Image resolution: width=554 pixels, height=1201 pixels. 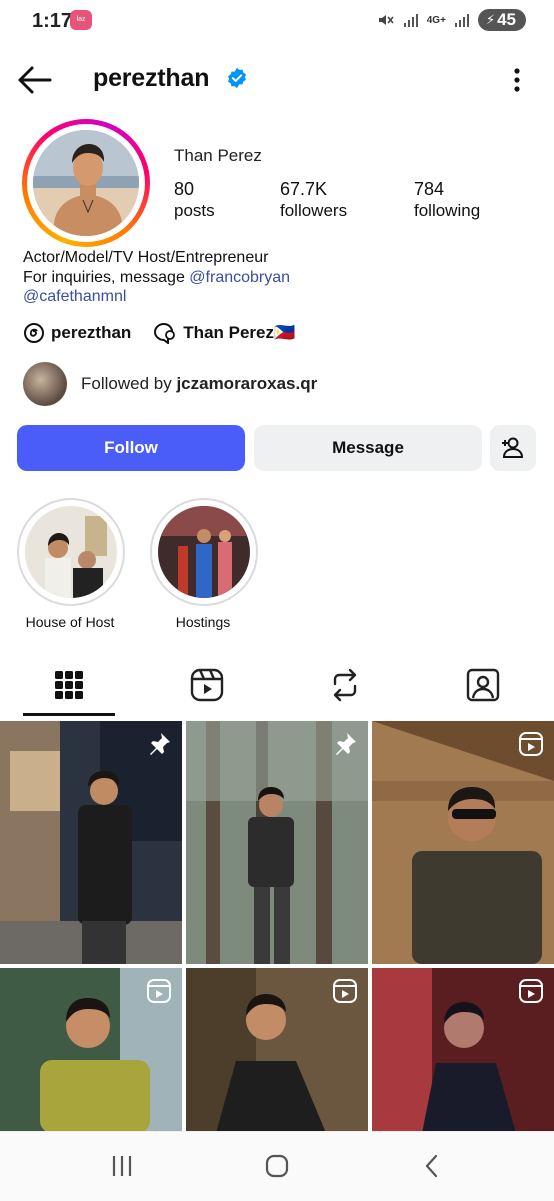 What do you see at coordinates (45, 384) in the screenshot?
I see `mutual-follower-avatar` at bounding box center [45, 384].